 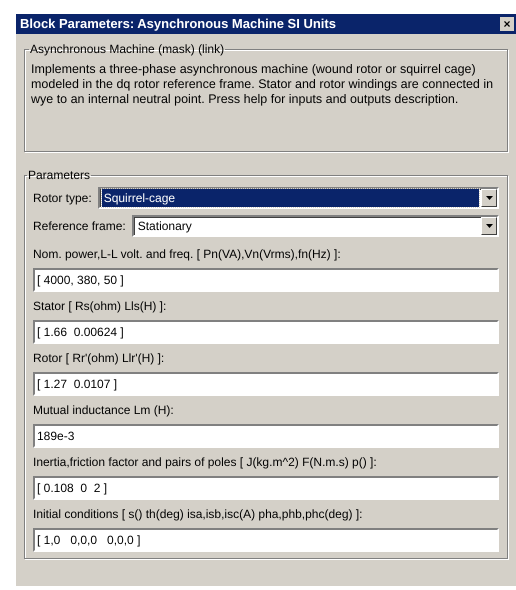 What do you see at coordinates (178, 24) in the screenshot?
I see `window-title: Block Parameters: Asynchronous Machine SI Units` at bounding box center [178, 24].